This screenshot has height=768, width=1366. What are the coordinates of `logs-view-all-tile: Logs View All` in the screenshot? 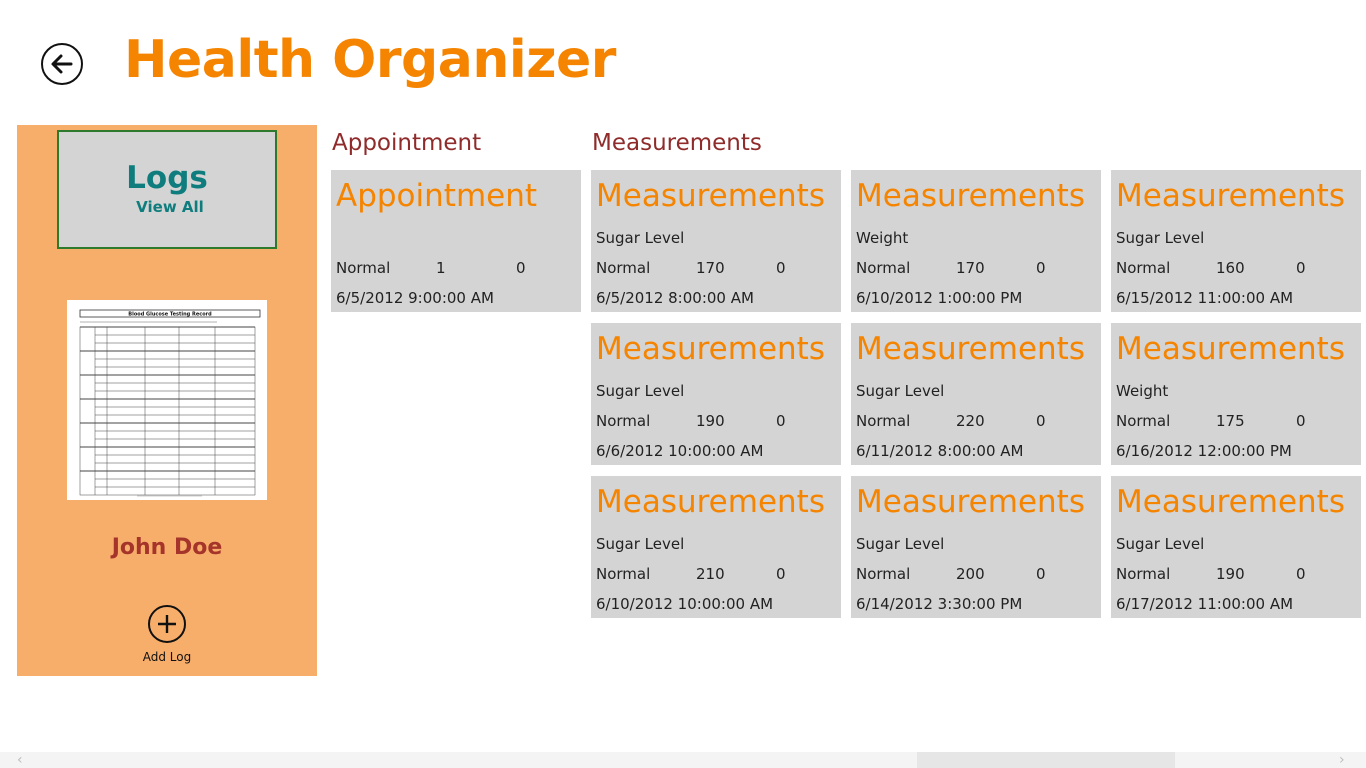 It's located at (167, 189).